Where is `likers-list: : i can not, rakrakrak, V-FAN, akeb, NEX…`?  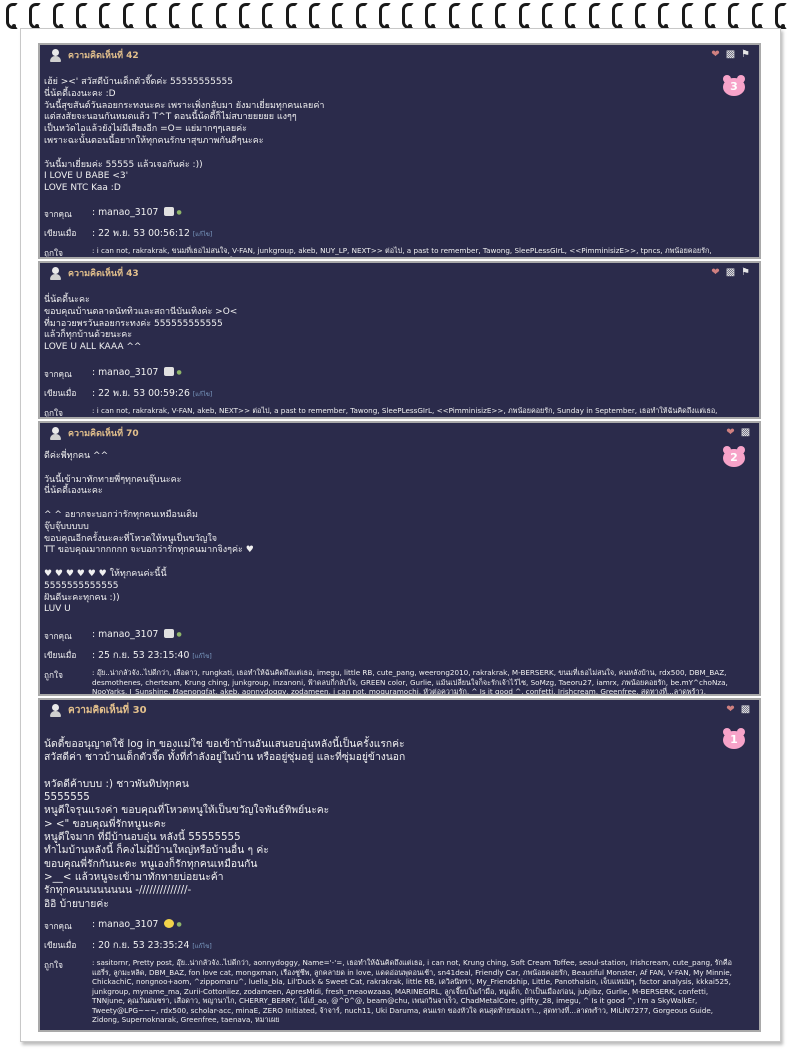
likers-list: : i can not, rakrakrak, V-FAN, akeb, NEX… is located at coordinates (405, 411).